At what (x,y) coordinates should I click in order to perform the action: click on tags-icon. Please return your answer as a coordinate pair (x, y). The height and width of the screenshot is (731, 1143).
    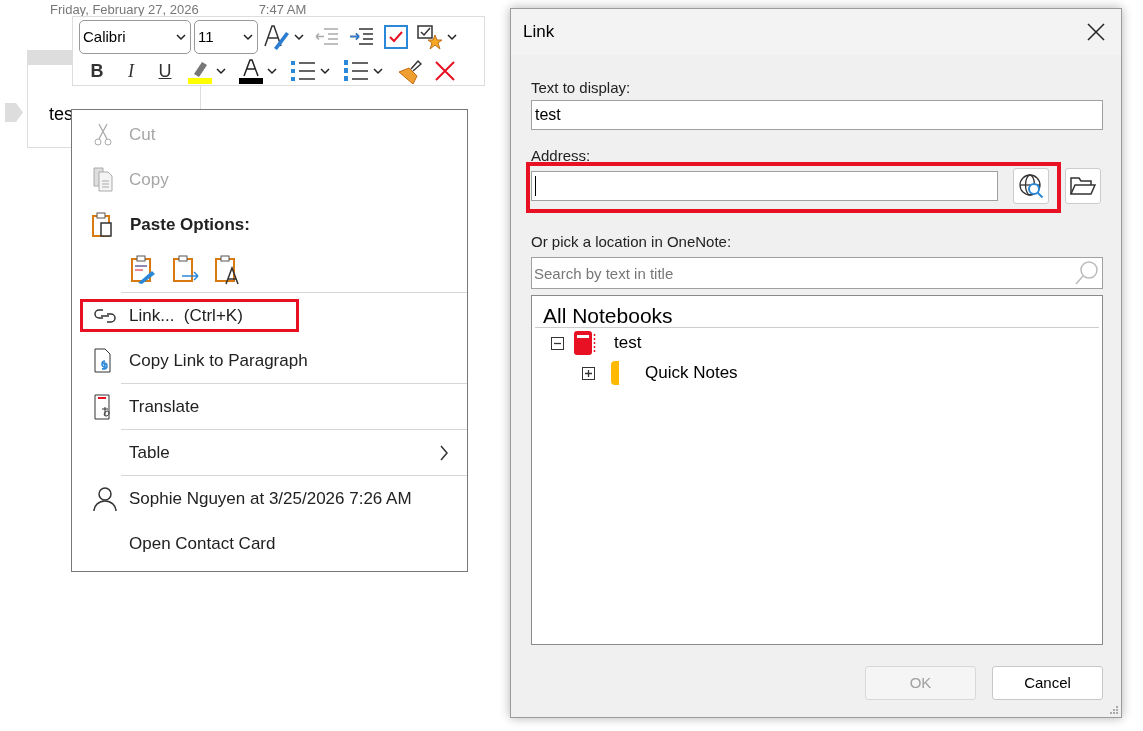
    Looking at the image, I should click on (430, 37).